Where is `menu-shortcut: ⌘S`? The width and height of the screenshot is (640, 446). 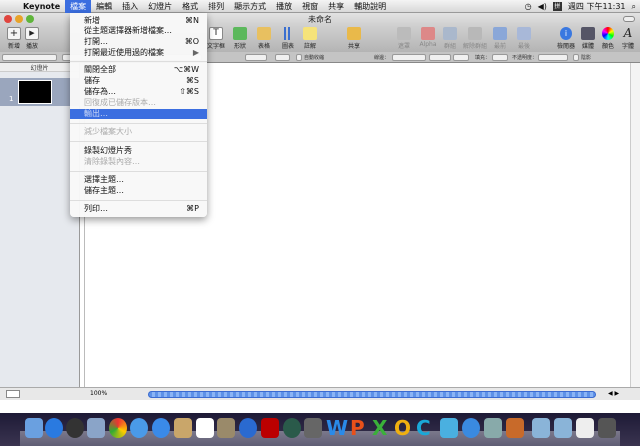 menu-shortcut: ⌘S is located at coordinates (192, 80).